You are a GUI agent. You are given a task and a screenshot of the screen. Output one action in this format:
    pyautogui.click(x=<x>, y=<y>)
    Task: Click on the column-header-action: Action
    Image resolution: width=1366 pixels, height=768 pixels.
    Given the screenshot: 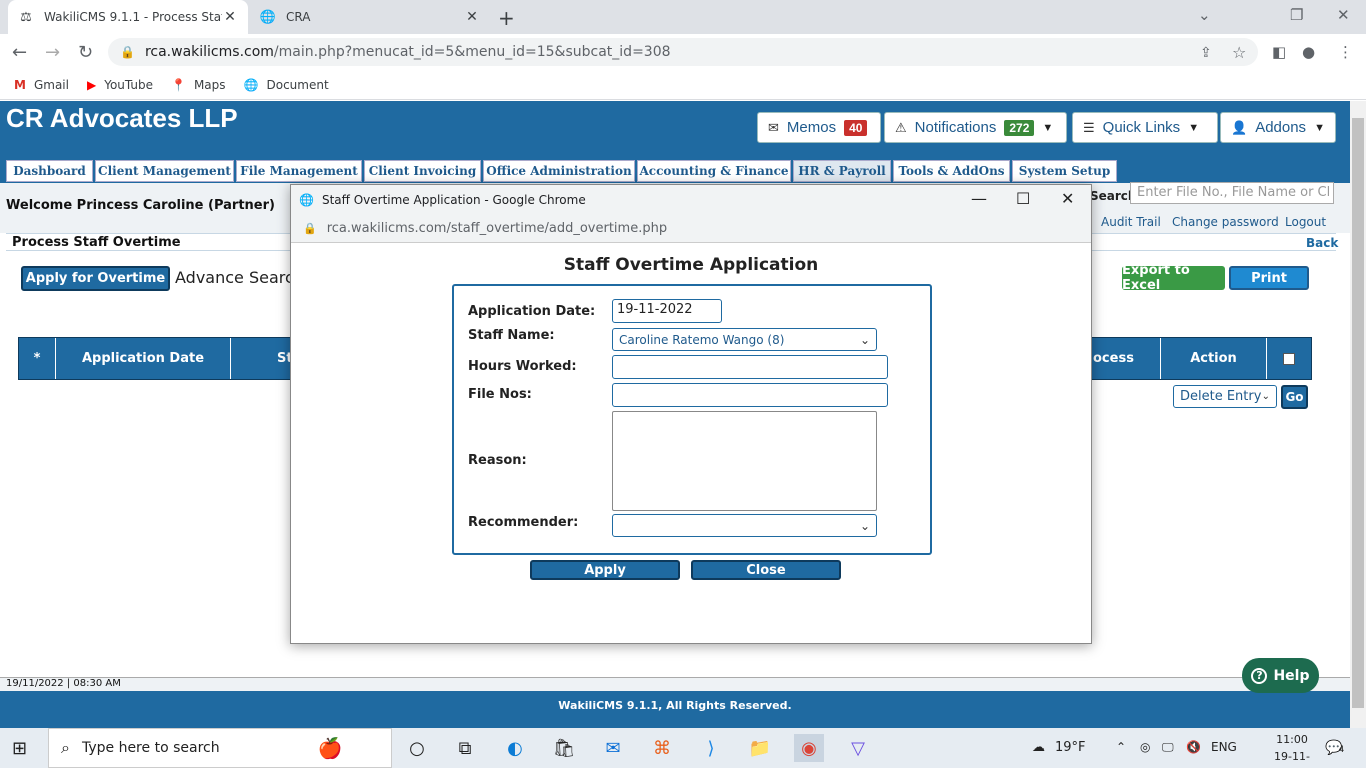 What is the action you would take?
    pyautogui.click(x=1214, y=358)
    